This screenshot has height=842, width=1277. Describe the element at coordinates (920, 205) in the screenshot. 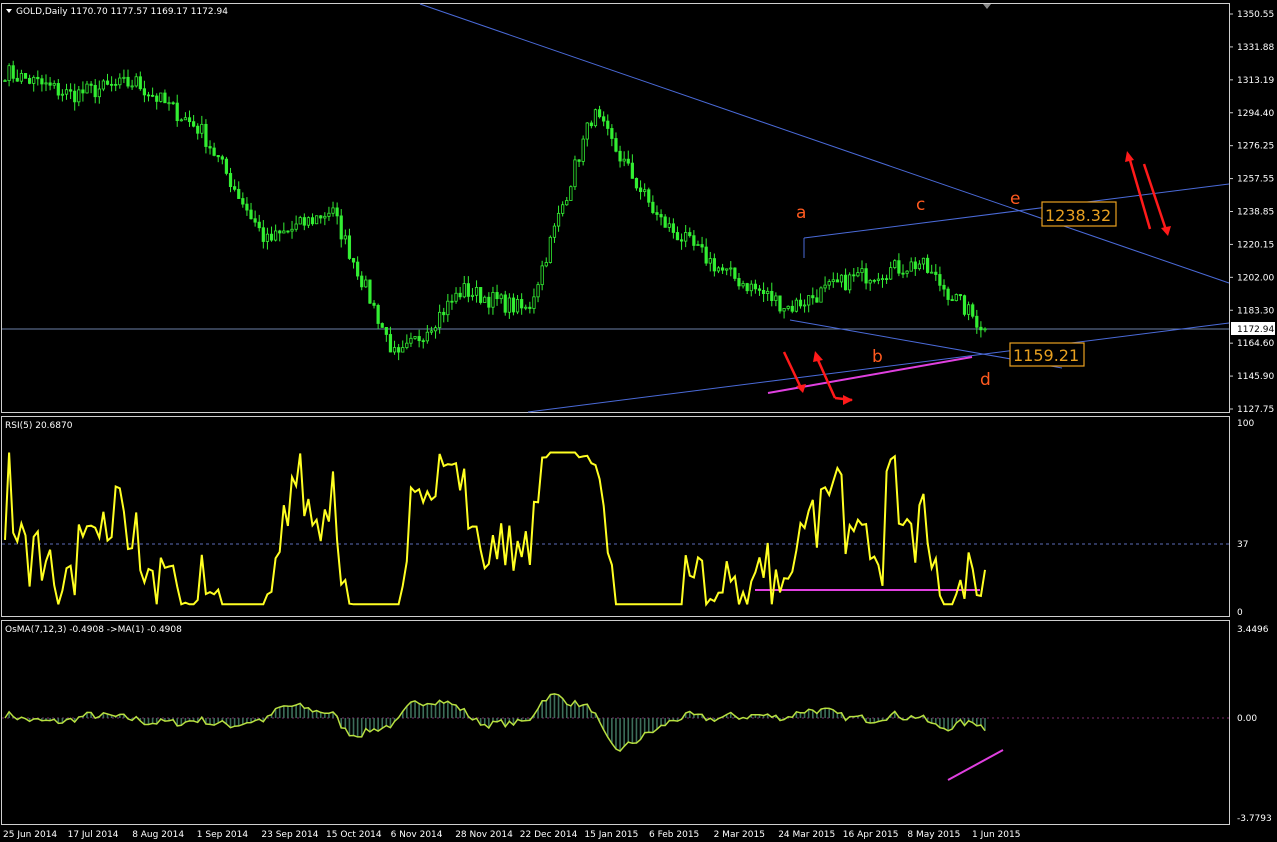

I see `wave-label-c: c` at that location.